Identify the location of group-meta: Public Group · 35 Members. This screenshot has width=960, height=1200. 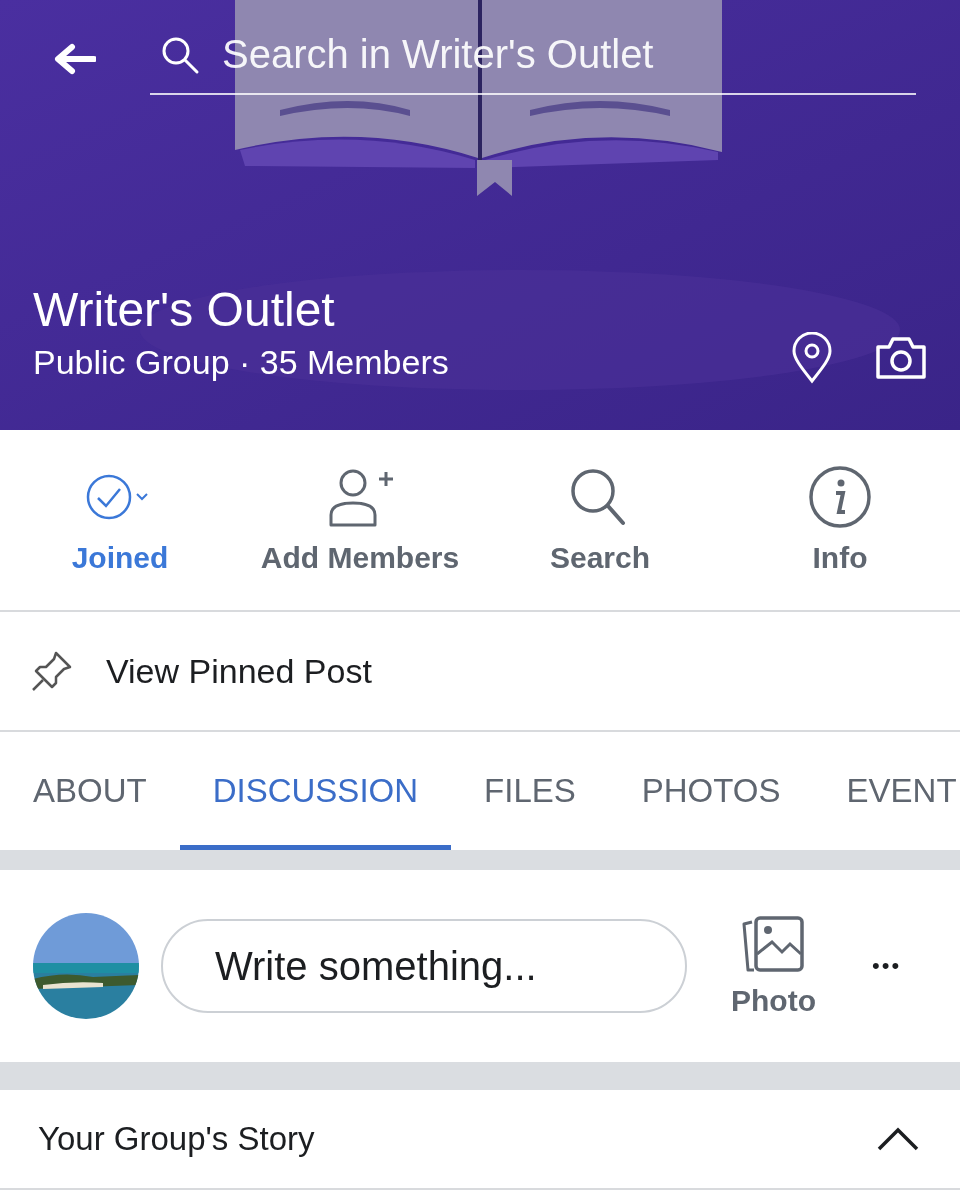
(241, 362).